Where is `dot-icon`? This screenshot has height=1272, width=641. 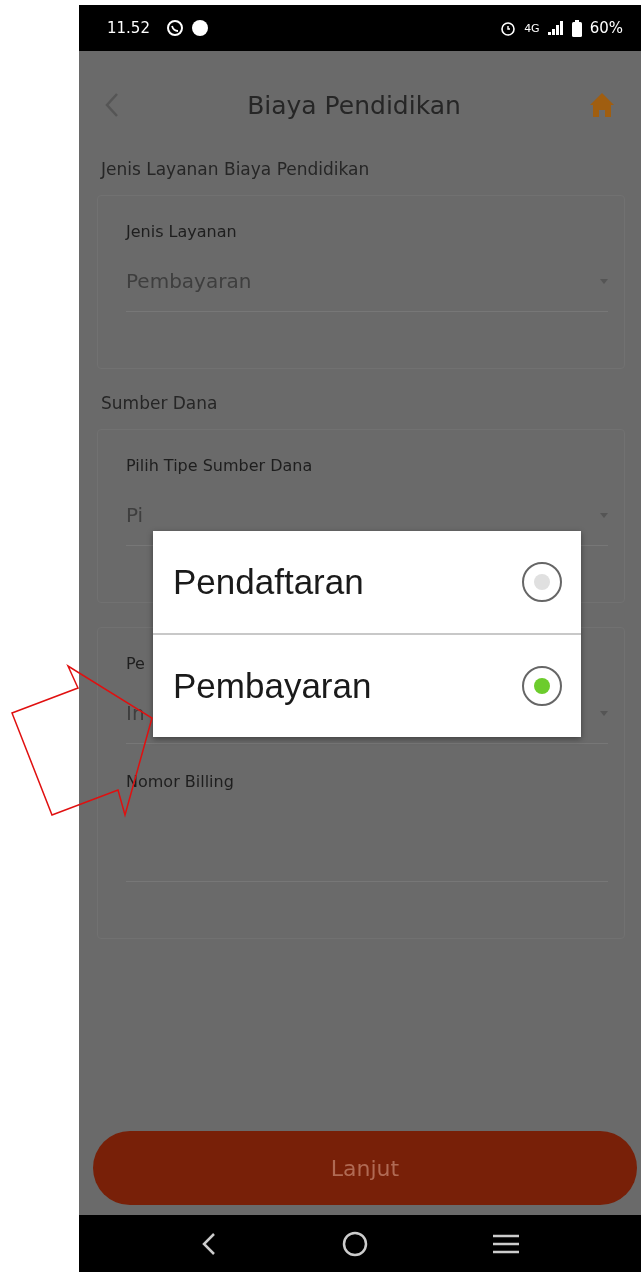 dot-icon is located at coordinates (199, 28).